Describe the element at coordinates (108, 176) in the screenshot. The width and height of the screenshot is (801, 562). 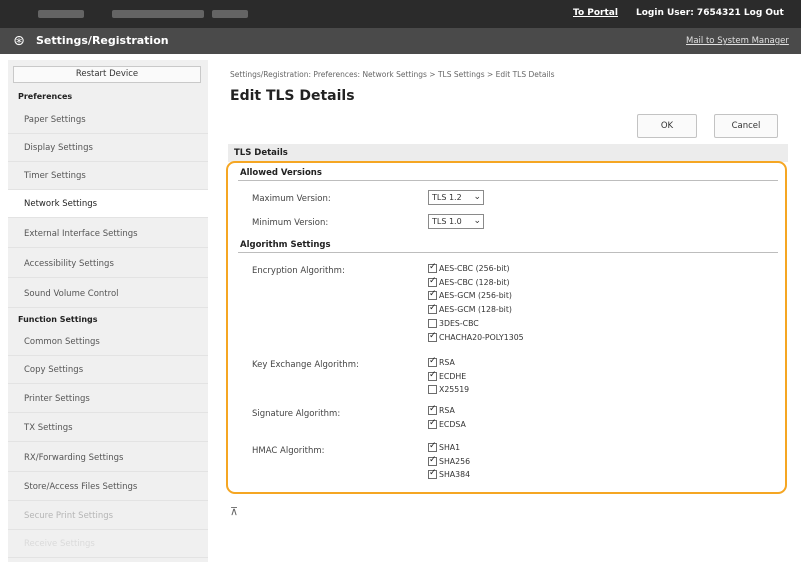
I see `sidebar-item-timer-settings: Timer Settings` at that location.